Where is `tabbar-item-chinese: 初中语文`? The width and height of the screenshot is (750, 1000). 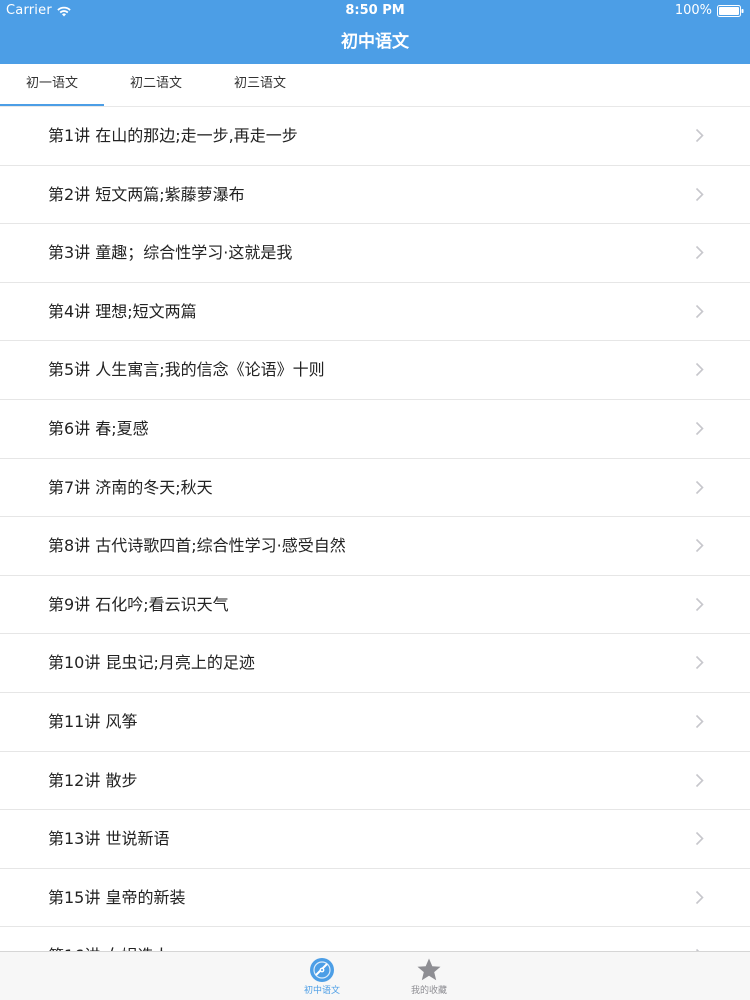 tabbar-item-chinese: 初中语文 is located at coordinates (322, 977).